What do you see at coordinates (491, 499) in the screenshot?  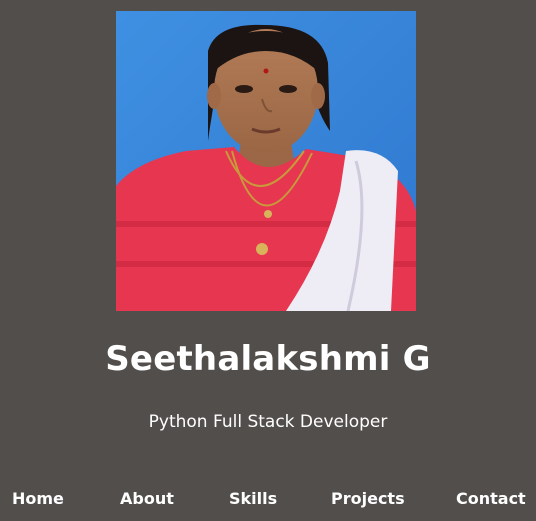 I see `nav-item-contact: Contact` at bounding box center [491, 499].